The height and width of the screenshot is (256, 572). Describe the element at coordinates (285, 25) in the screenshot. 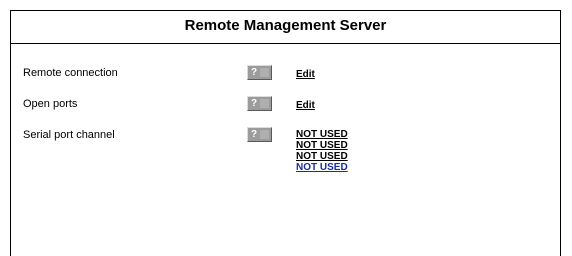

I see `page-title: Remote Management Server` at that location.